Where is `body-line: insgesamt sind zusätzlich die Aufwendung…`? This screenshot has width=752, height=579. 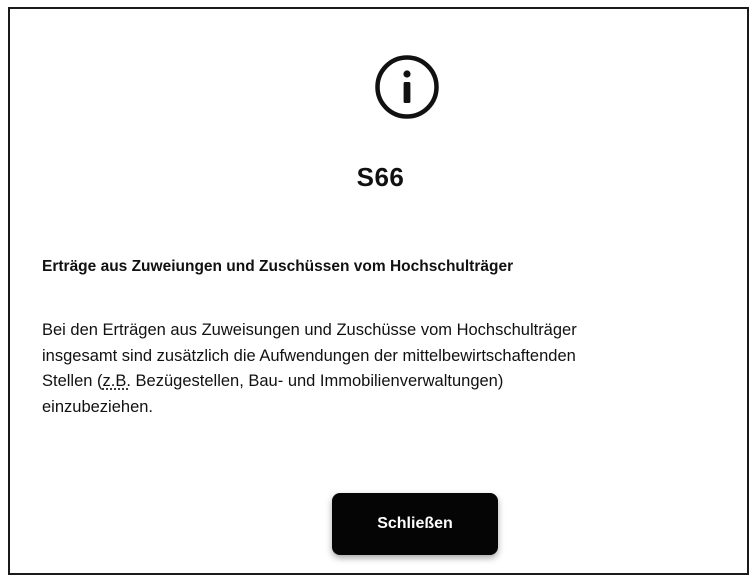 body-line: insgesamt sind zusätzlich die Aufwendung… is located at coordinates (309, 355).